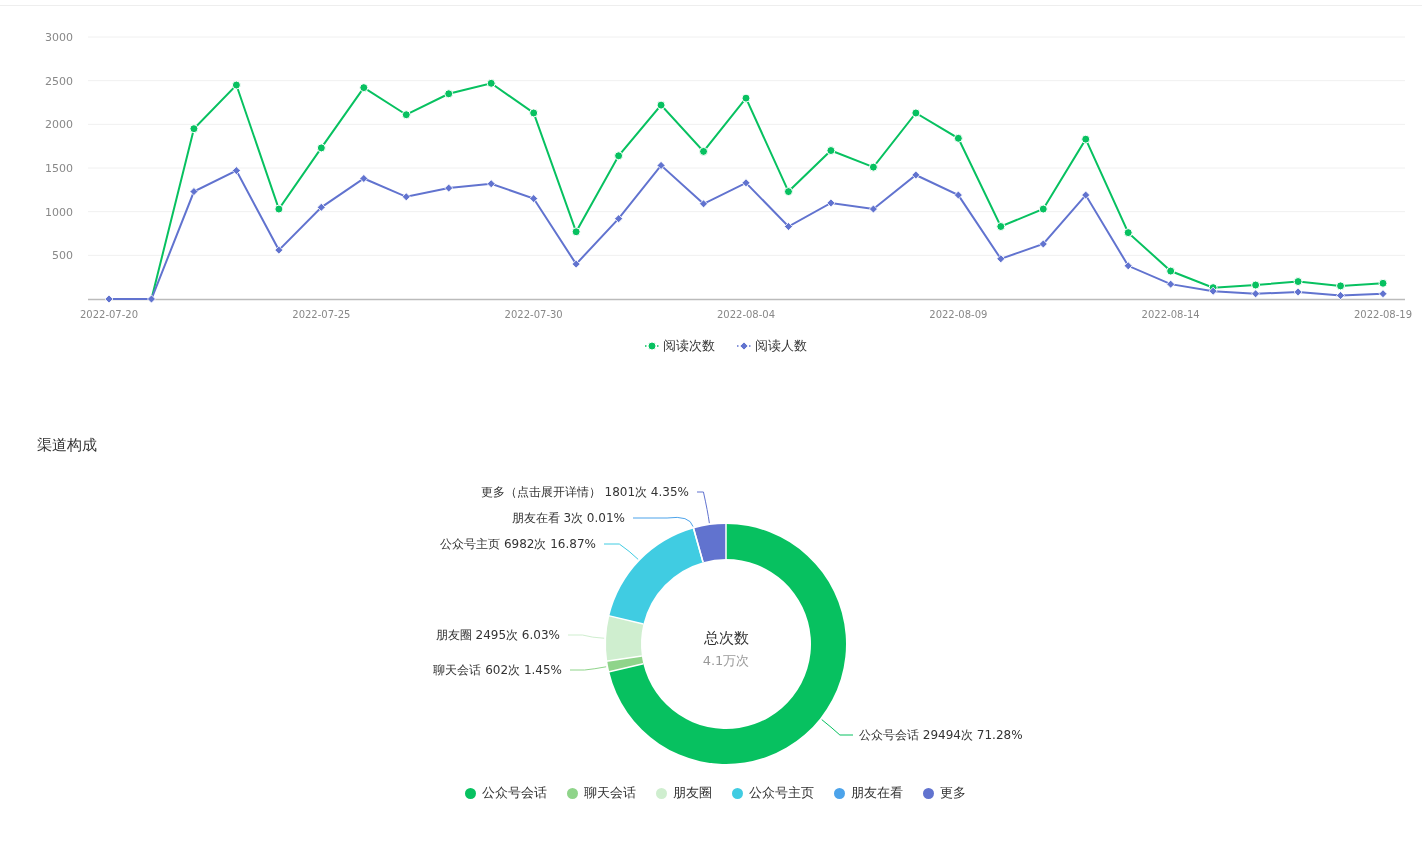 This screenshot has width=1422, height=858. I want to click on axis-label: 2022-08-09, so click(958, 314).